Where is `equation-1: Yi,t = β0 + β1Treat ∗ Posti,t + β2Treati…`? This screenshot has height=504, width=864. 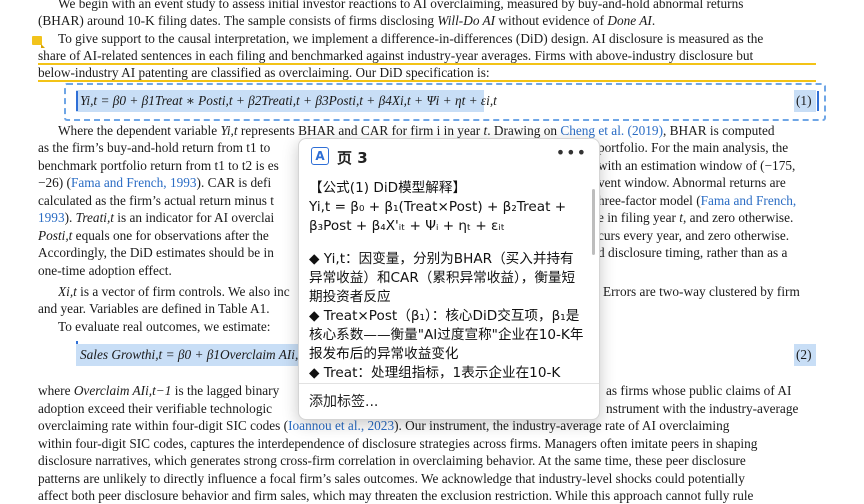 equation-1: Yi,t = β0 + β1Treat ∗ Posti,t + β2Treati… is located at coordinates (288, 101).